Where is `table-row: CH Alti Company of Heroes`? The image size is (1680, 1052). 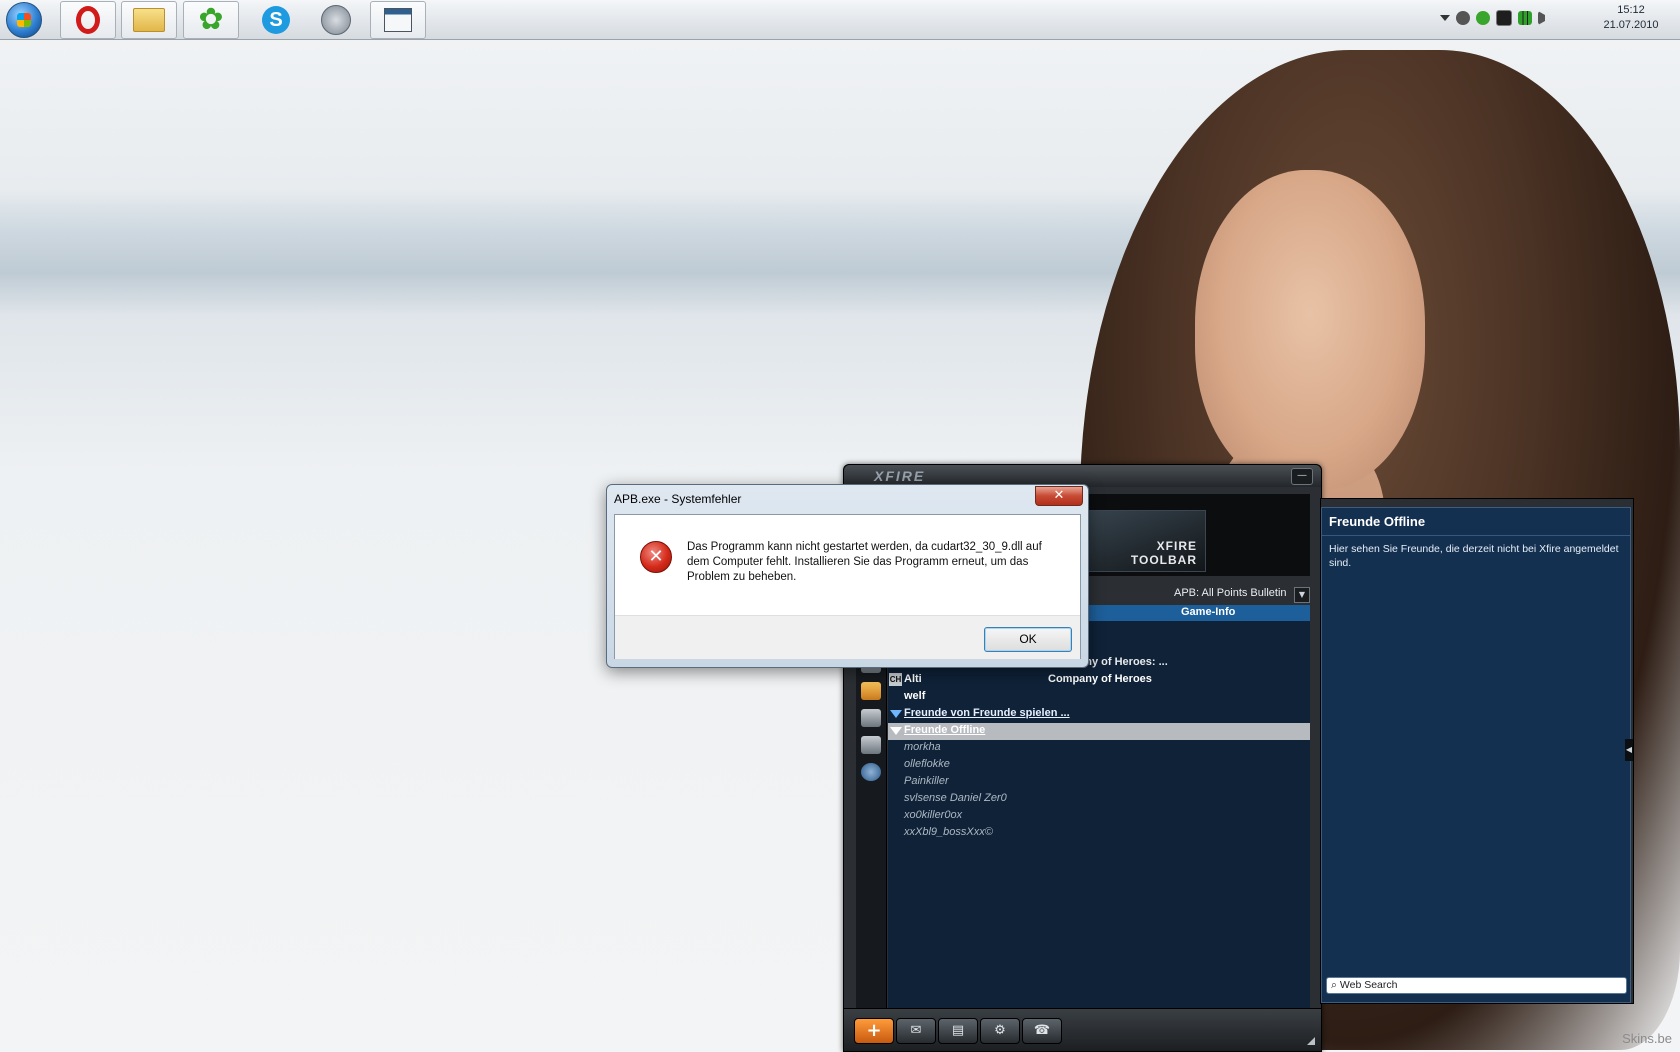 table-row: CH Alti Company of Heroes is located at coordinates (1099, 680).